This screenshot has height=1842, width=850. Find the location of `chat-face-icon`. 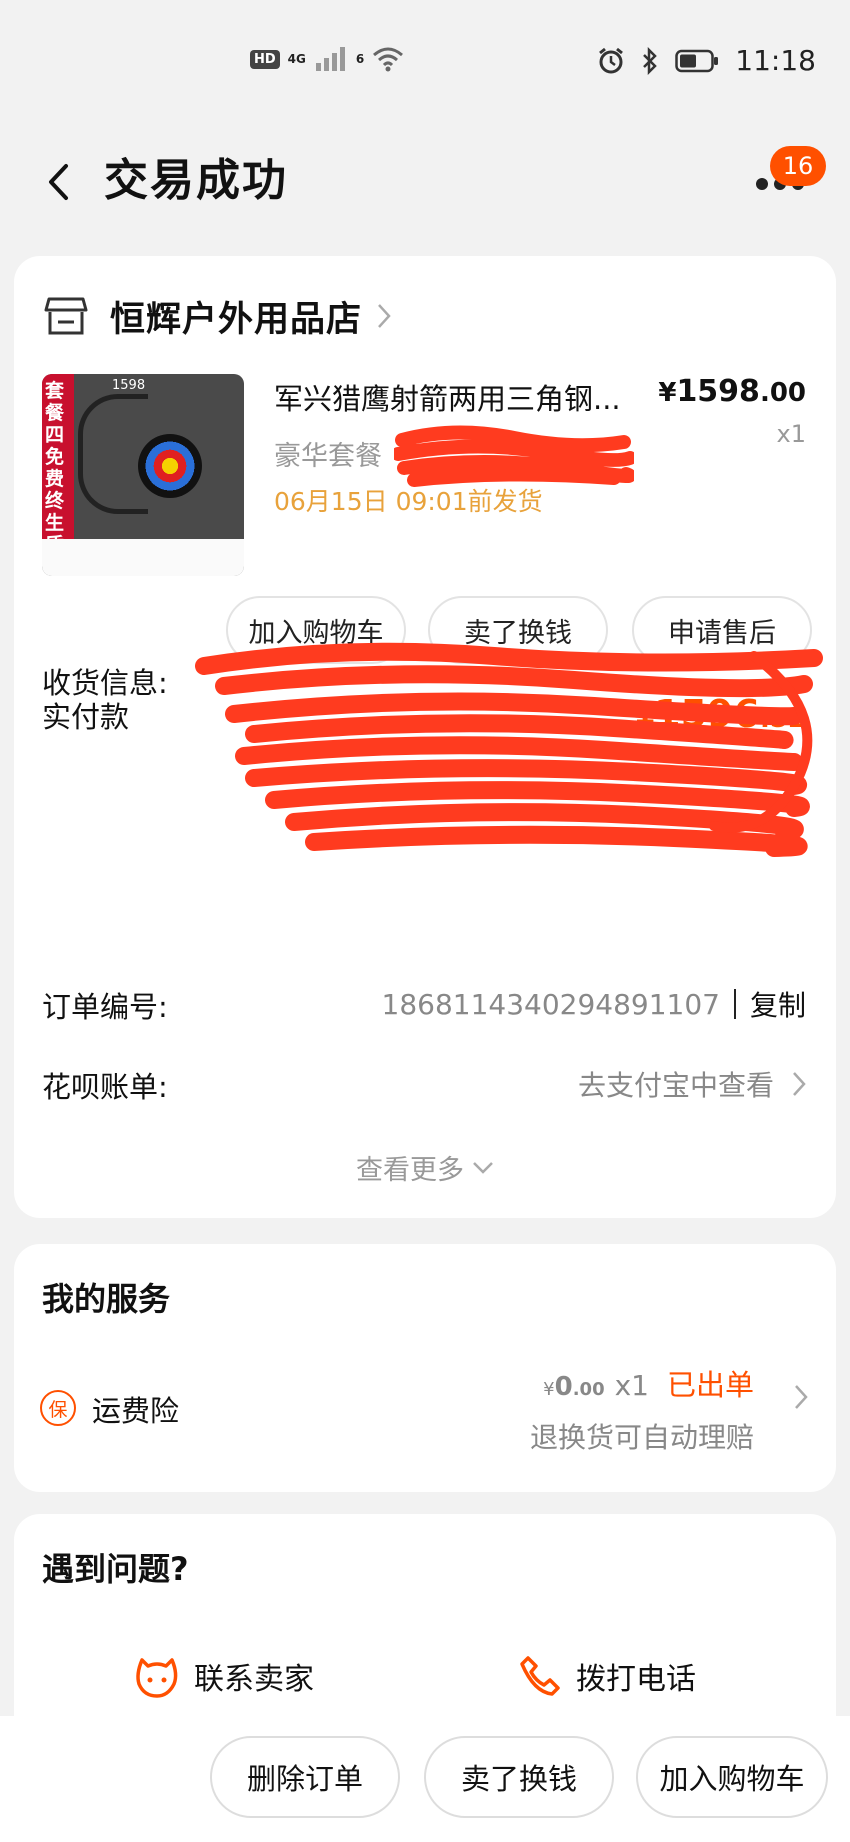

chat-face-icon is located at coordinates (157, 1678).